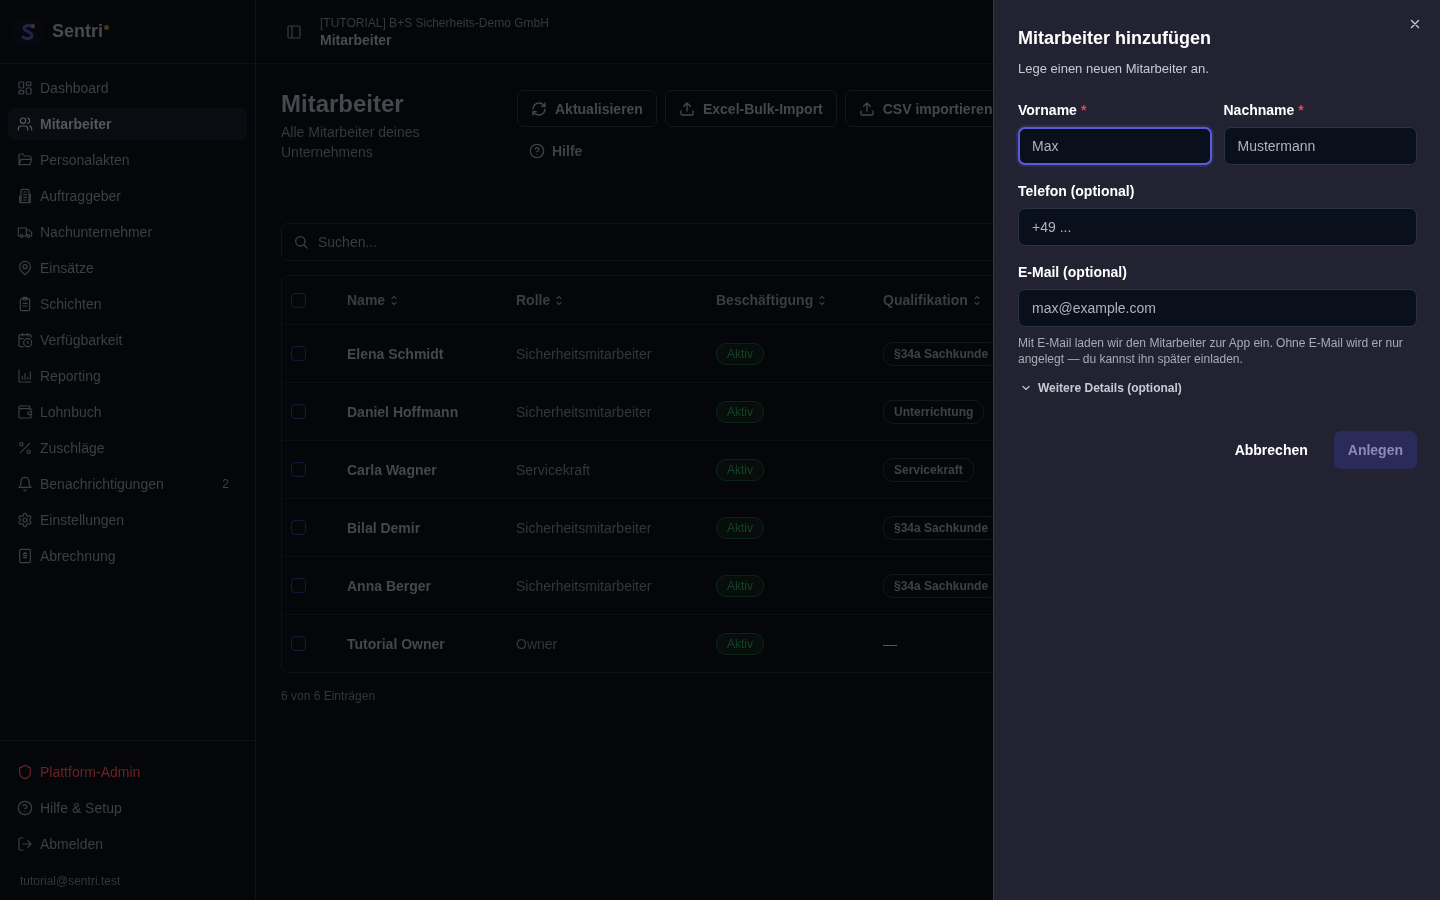 The width and height of the screenshot is (1440, 900). What do you see at coordinates (750, 108) in the screenshot?
I see `action-button: Excel-Bulk-Import` at bounding box center [750, 108].